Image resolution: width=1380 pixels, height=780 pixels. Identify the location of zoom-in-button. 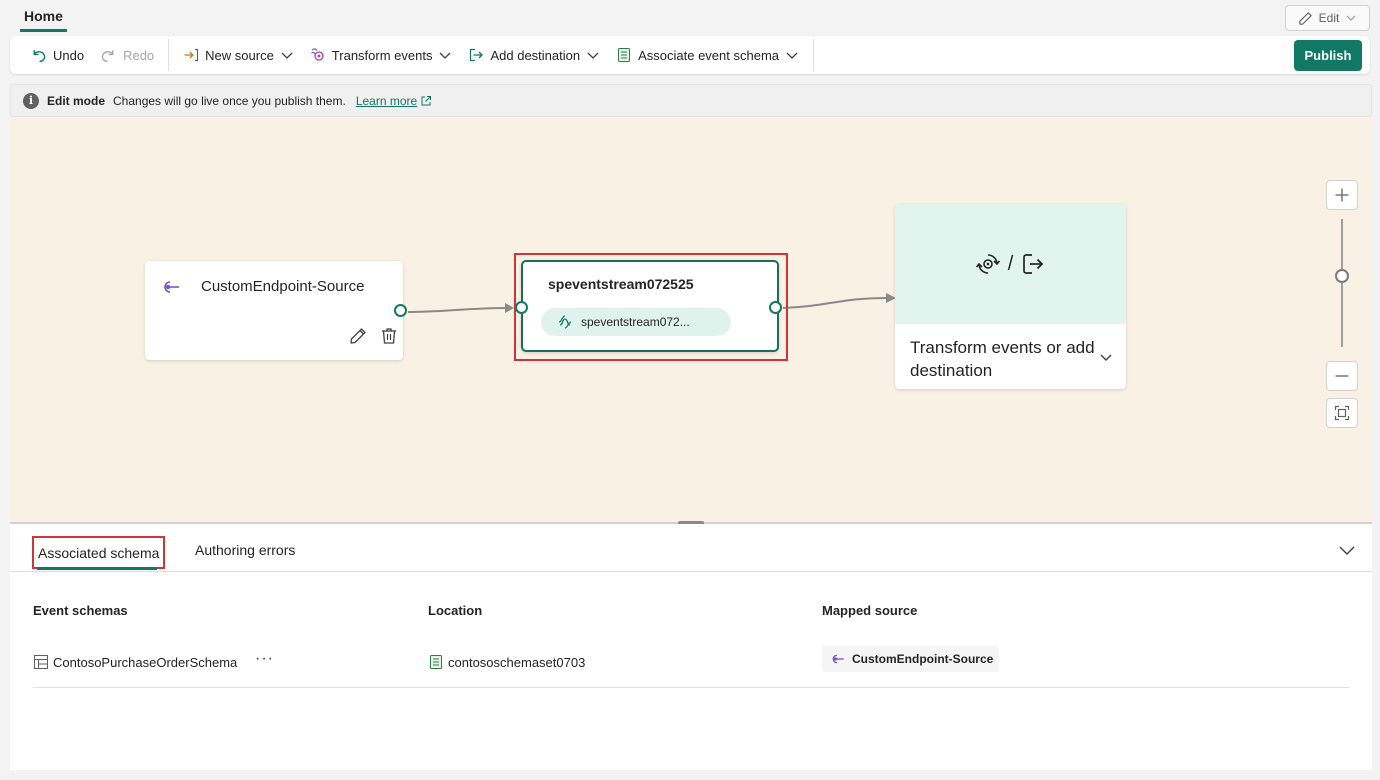
(1342, 195).